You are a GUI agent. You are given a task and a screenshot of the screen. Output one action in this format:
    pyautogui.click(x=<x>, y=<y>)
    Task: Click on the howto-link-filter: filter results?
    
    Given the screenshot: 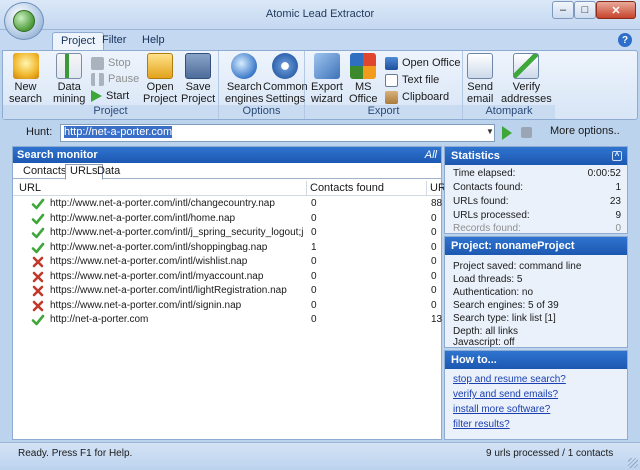 What is the action you would take?
    pyautogui.click(x=481, y=424)
    